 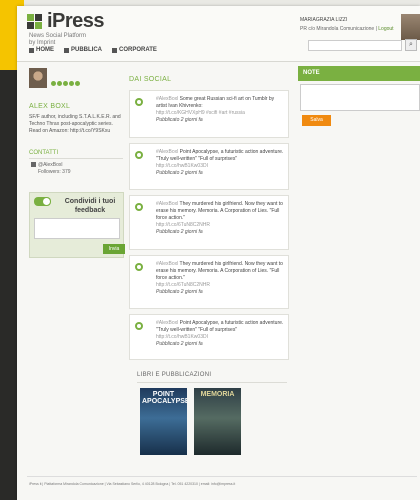 I want to click on contacts-title: CONTATTI, so click(x=44, y=153).